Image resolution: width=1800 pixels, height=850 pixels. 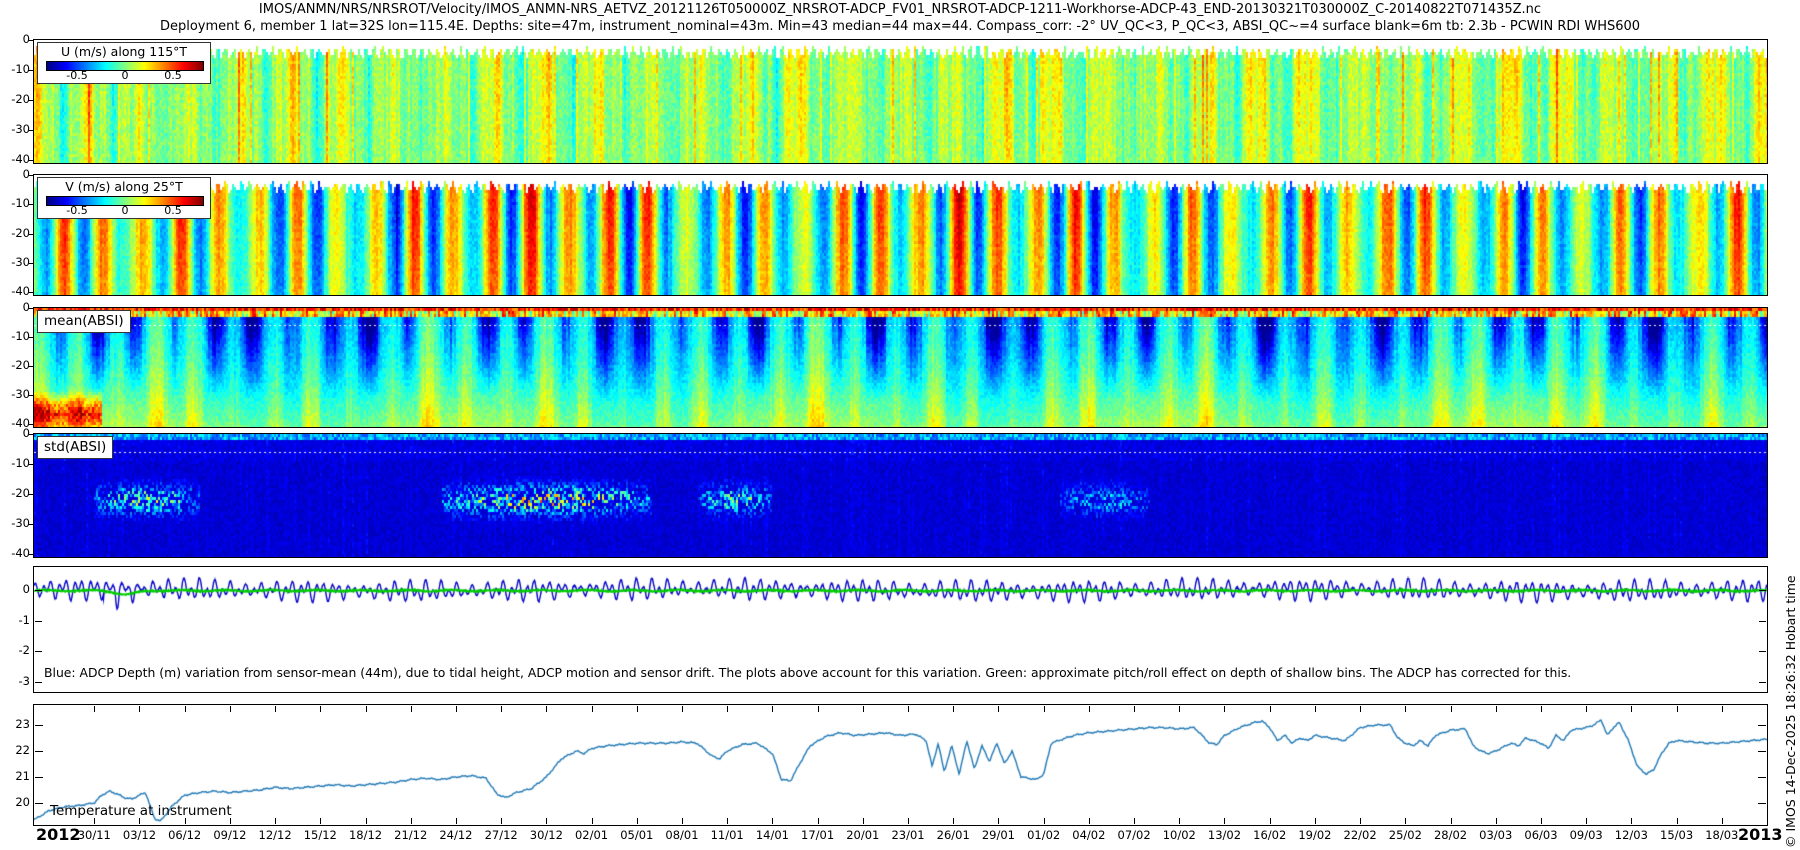 I want to click on date-tick-label: 20/01, so click(x=863, y=835).